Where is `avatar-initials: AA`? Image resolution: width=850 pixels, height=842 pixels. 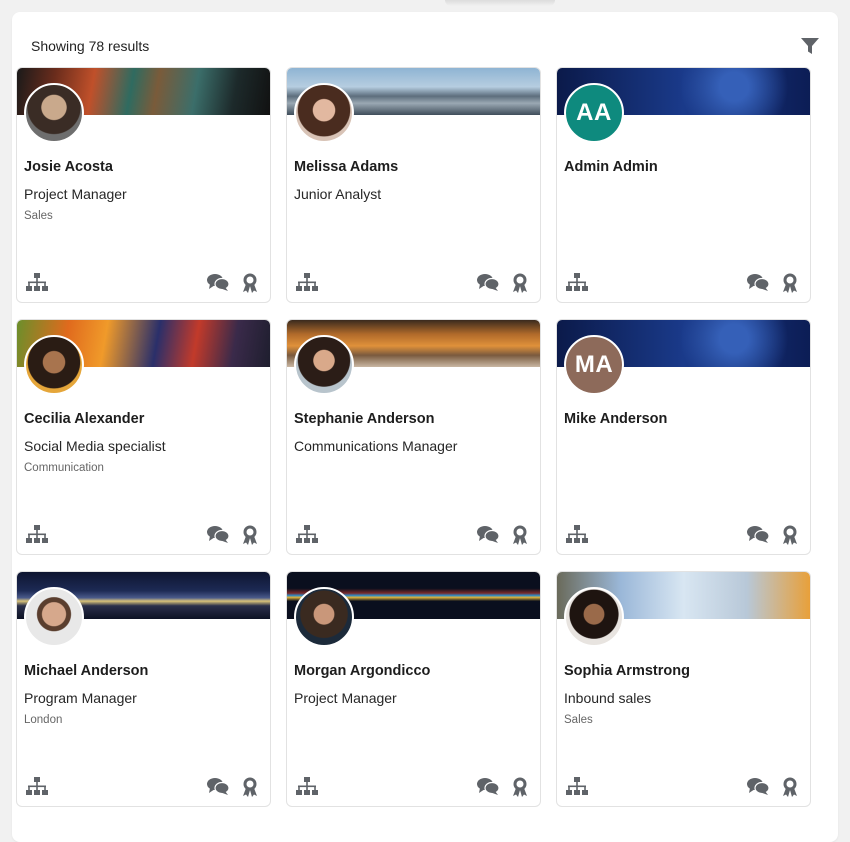 avatar-initials: AA is located at coordinates (594, 112).